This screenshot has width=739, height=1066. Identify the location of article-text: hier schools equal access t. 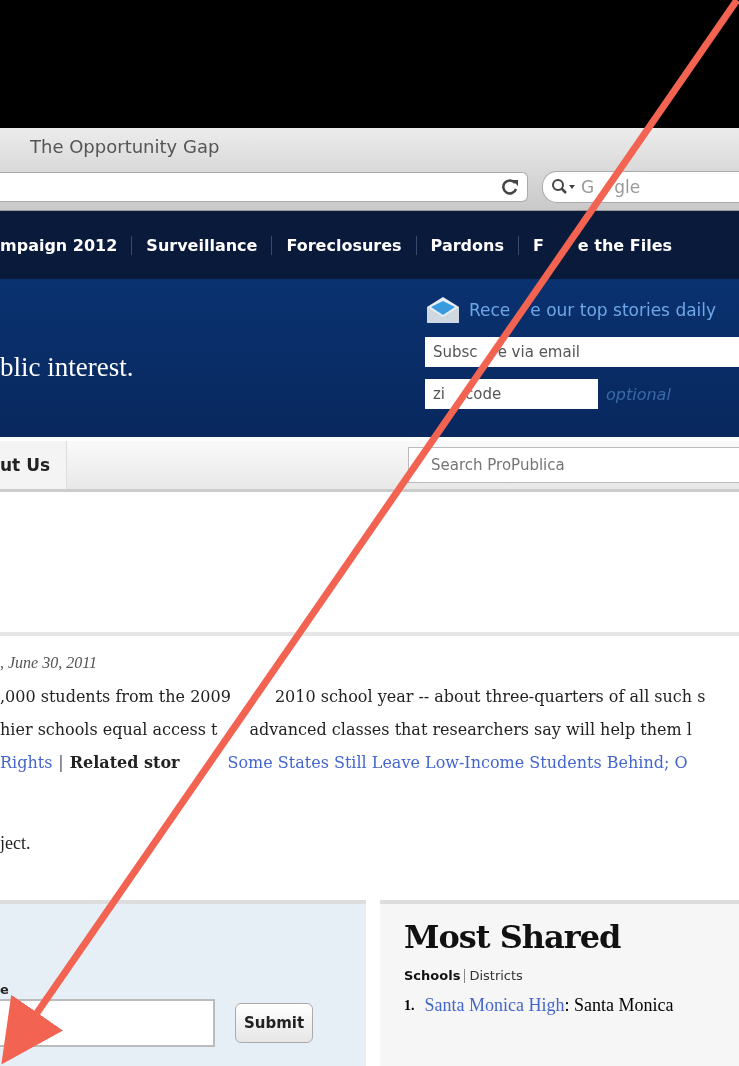
(109, 730).